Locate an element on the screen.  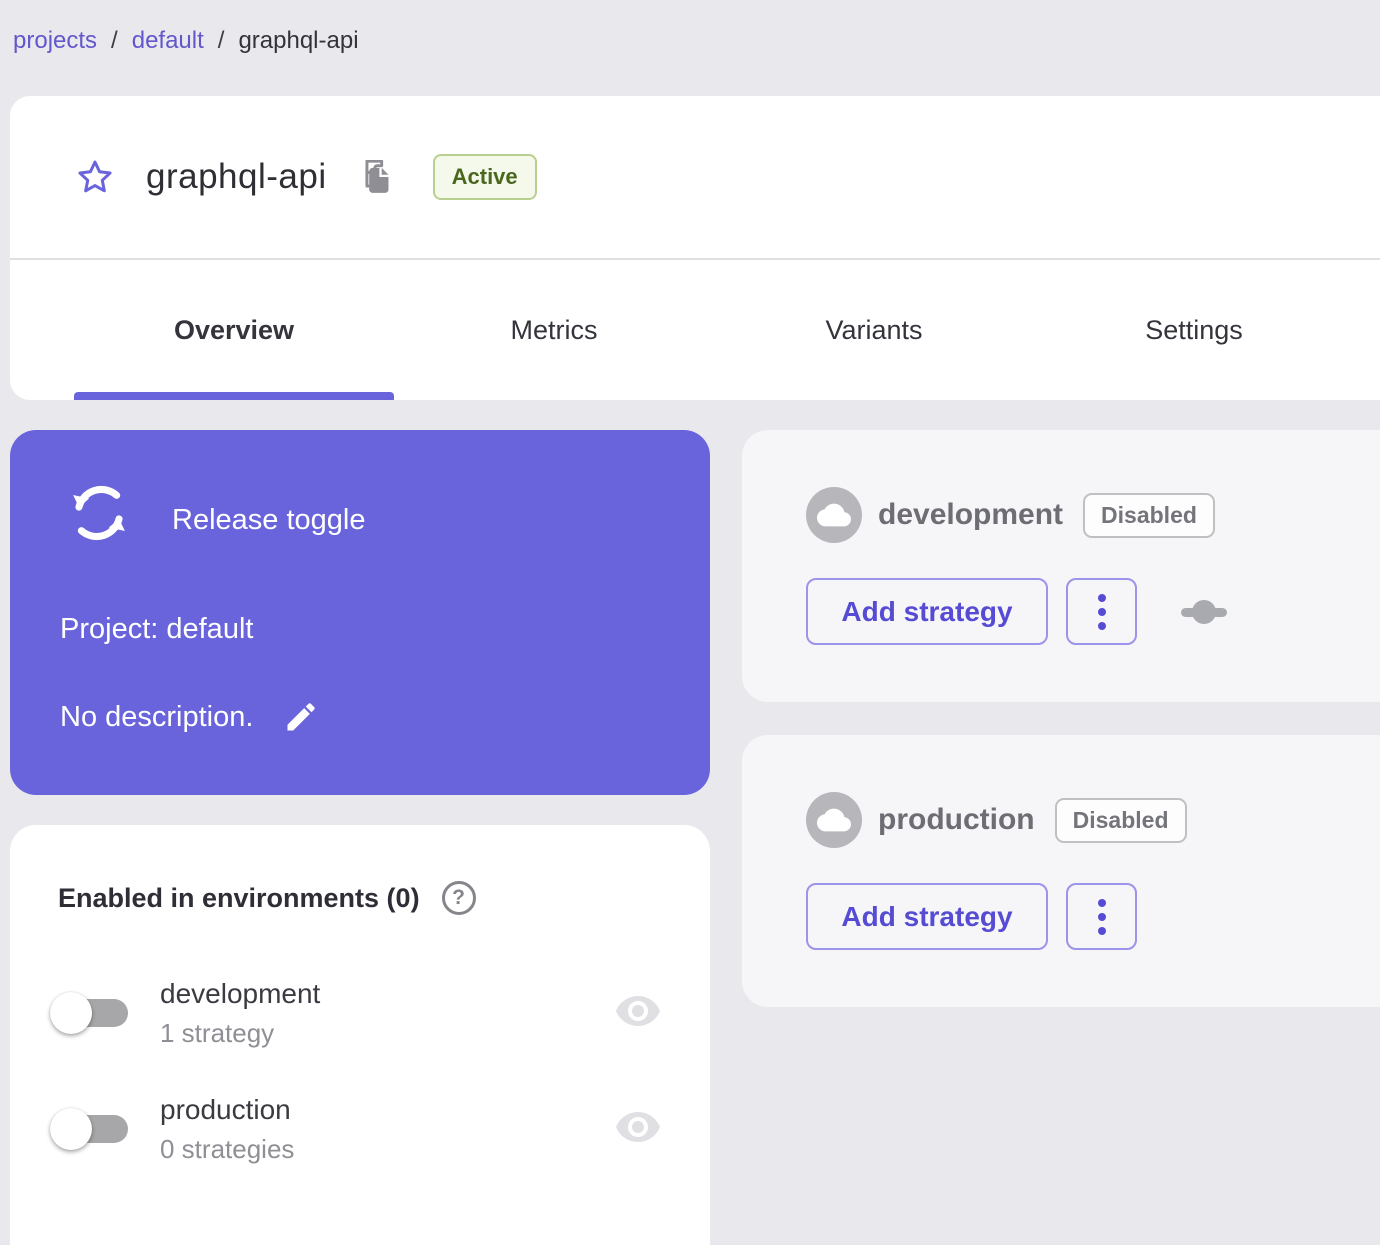
environment-name: development is located at coordinates (240, 993).